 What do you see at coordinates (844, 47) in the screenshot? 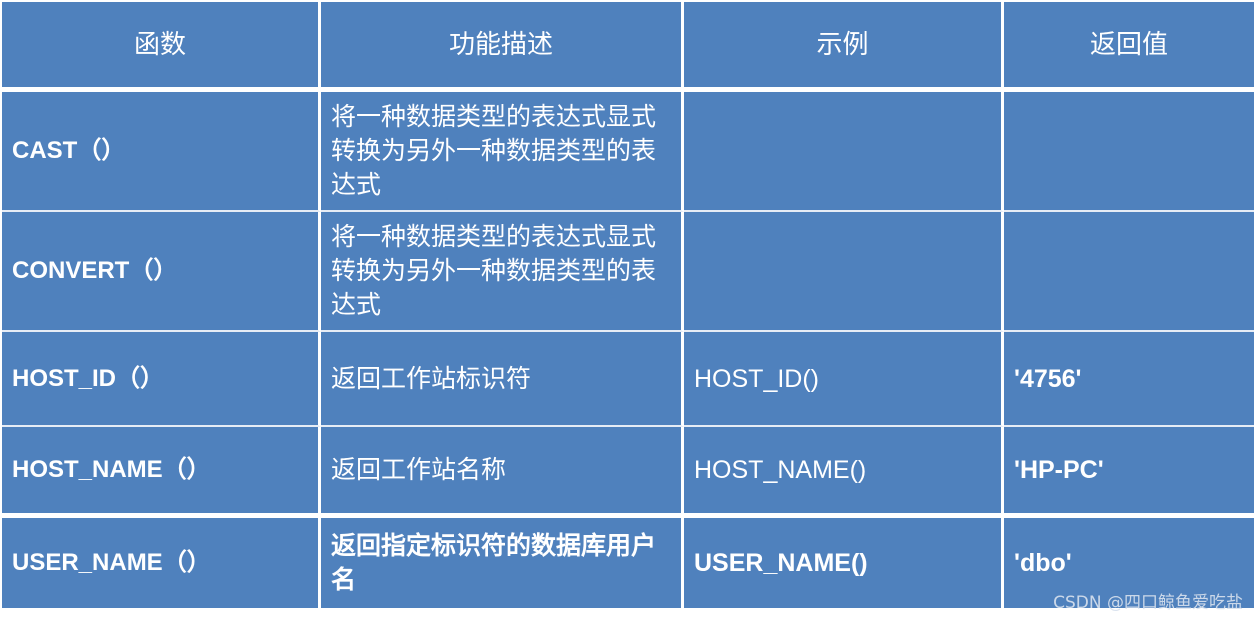
I see `header-example: 示例` at bounding box center [844, 47].